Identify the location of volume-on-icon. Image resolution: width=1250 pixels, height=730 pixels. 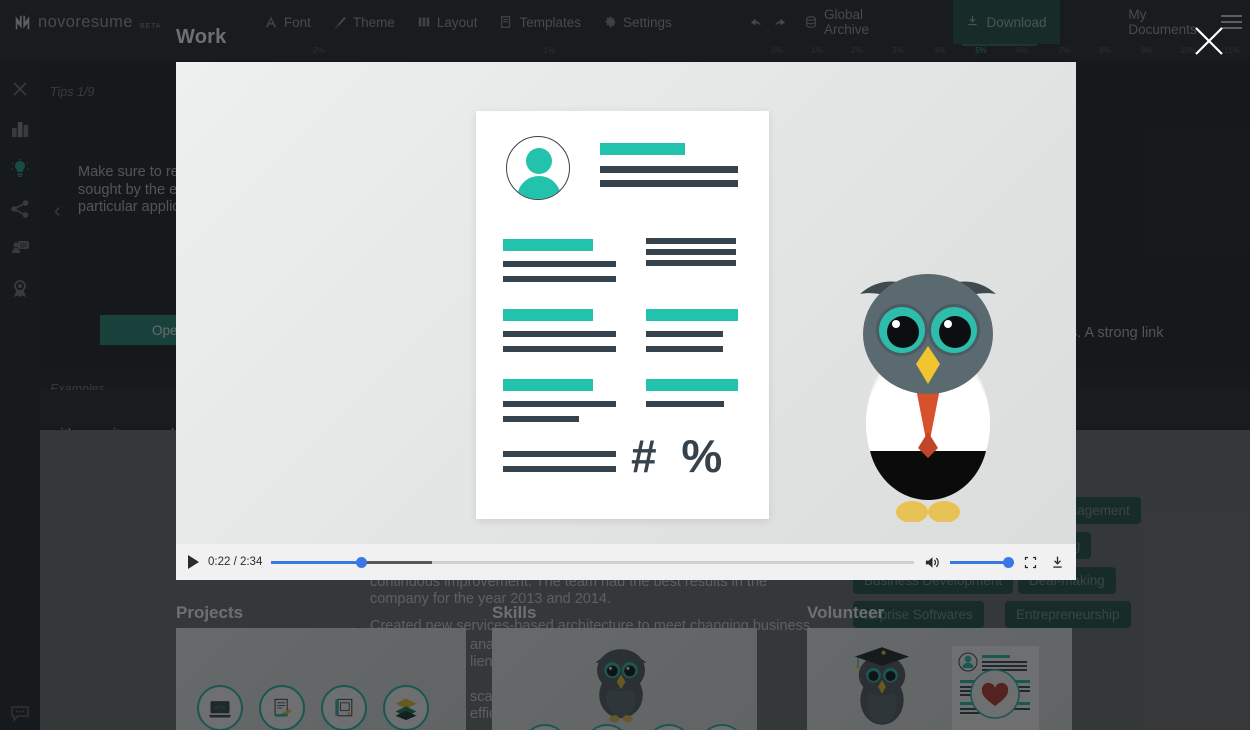
(932, 562).